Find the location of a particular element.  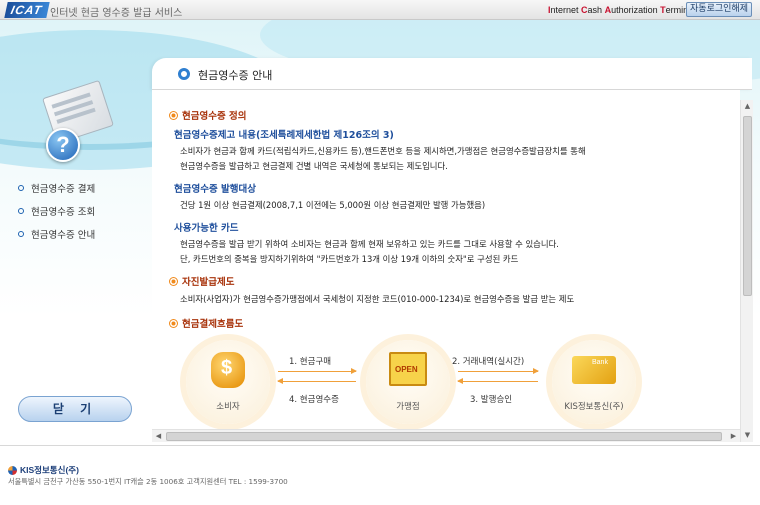

sidebar-item-inquiry: 현금영수증 조회 is located at coordinates (56, 210).